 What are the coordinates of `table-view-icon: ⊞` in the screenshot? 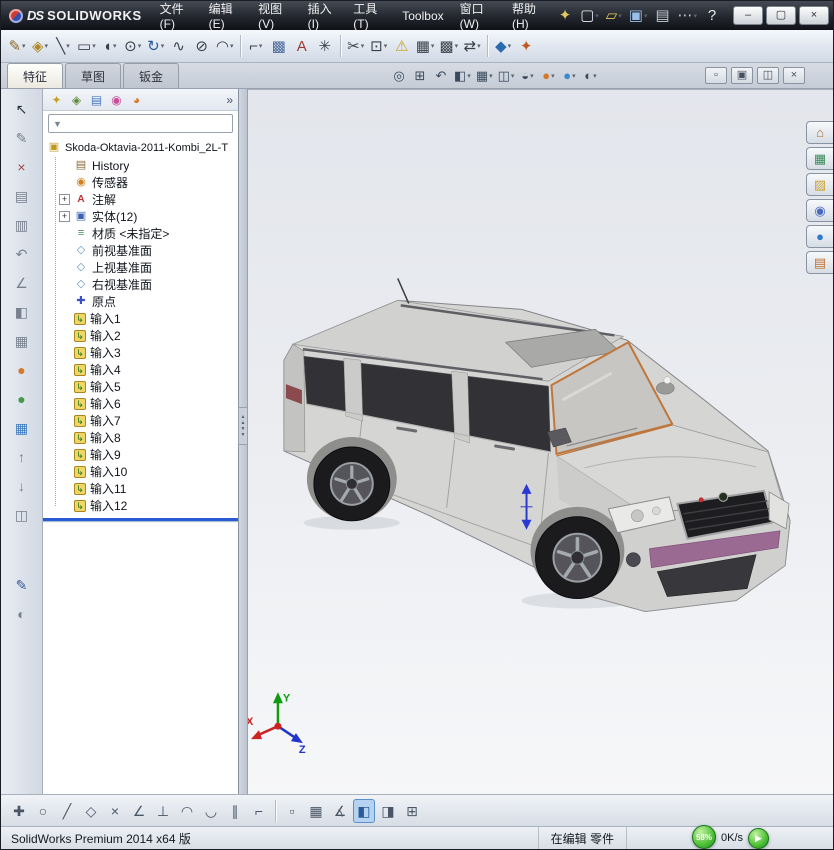 It's located at (412, 811).